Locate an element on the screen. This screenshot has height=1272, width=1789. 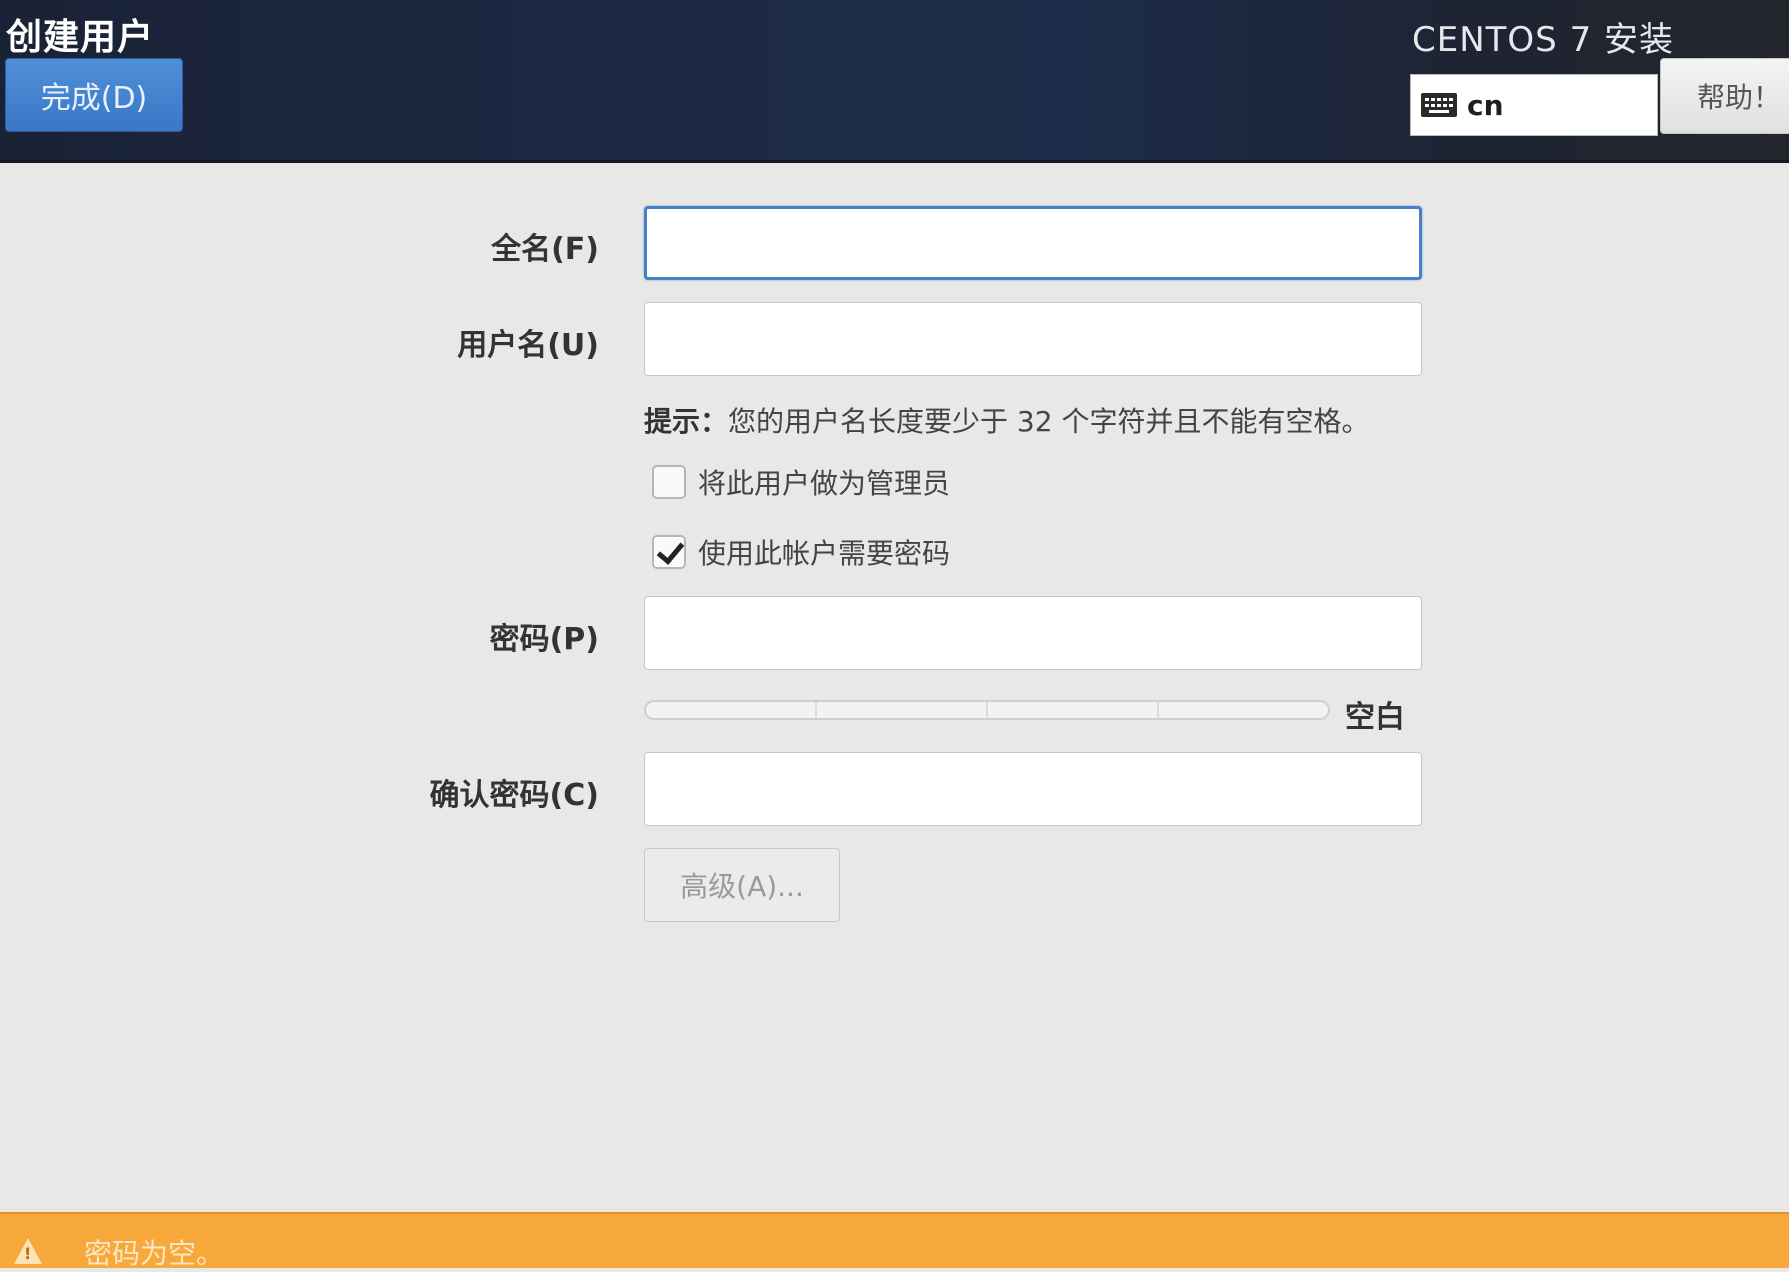
username-label: 用户名(U) is located at coordinates (528, 345).